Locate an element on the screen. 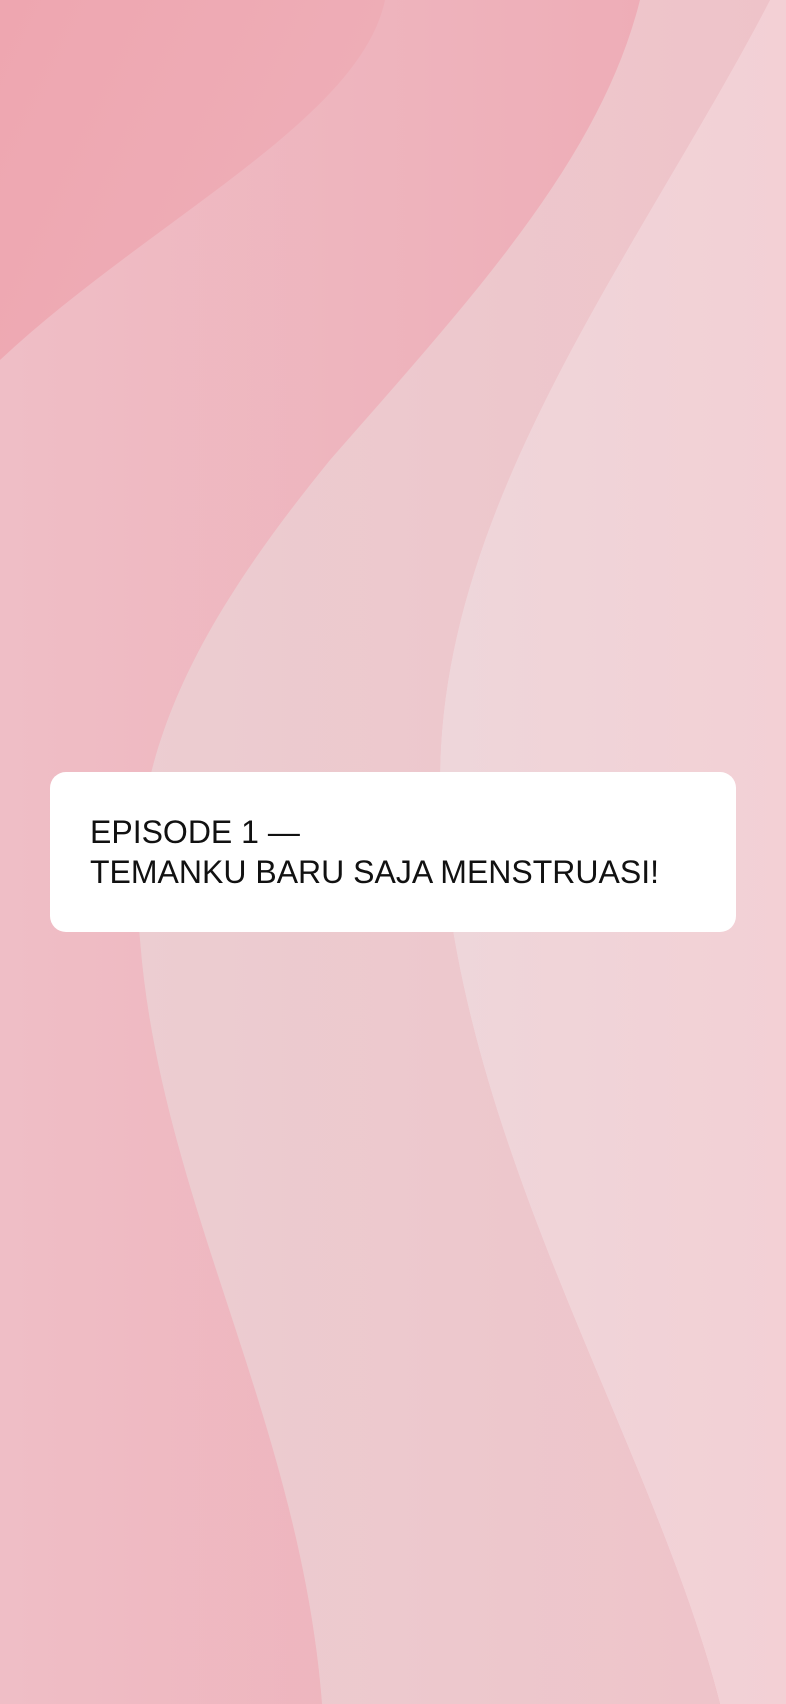 The width and height of the screenshot is (786, 1704). episode-label: EPISODE 1 — is located at coordinates (195, 832).